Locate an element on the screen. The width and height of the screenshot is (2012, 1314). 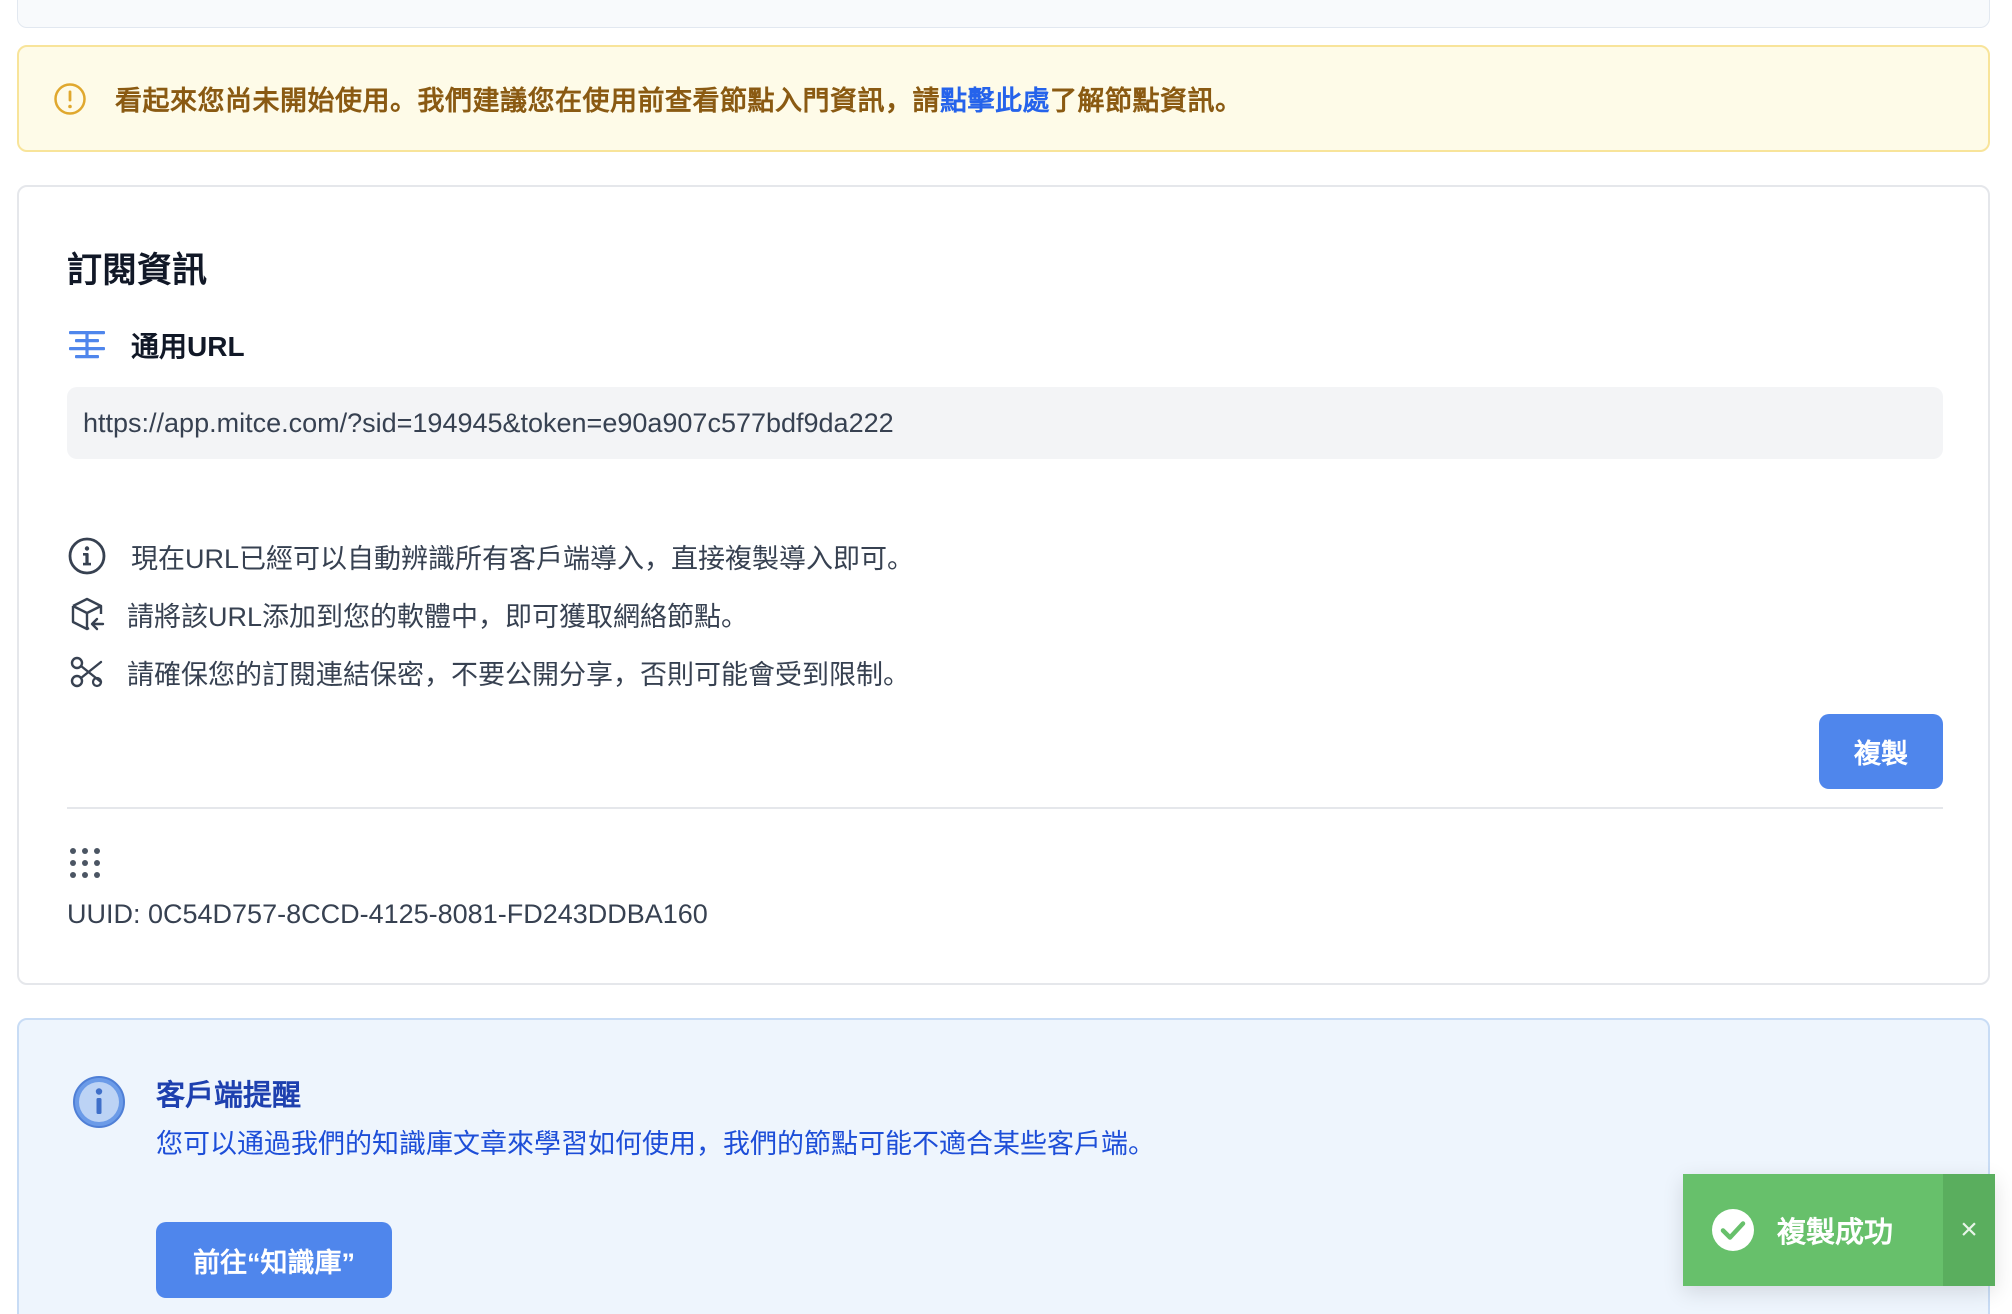
toast-message: 複製成功 is located at coordinates (1835, 1233).